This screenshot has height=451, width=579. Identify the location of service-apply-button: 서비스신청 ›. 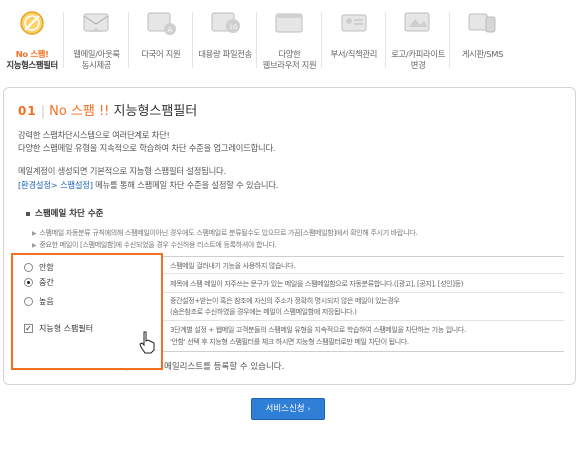
(288, 409).